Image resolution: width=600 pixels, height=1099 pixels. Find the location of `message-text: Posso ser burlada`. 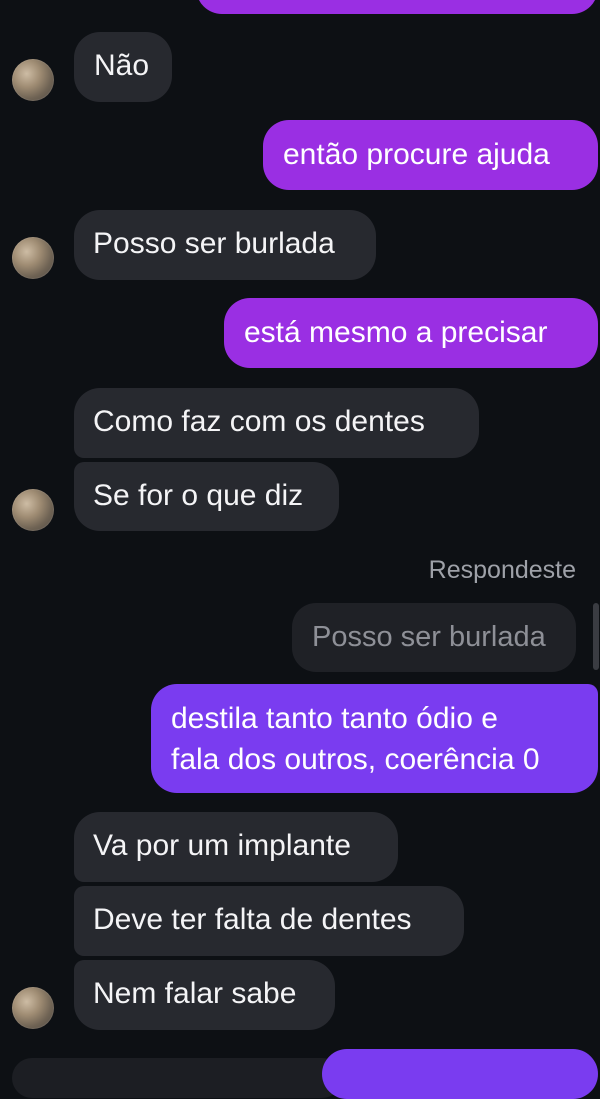

message-text: Posso ser burlada is located at coordinates (214, 243).